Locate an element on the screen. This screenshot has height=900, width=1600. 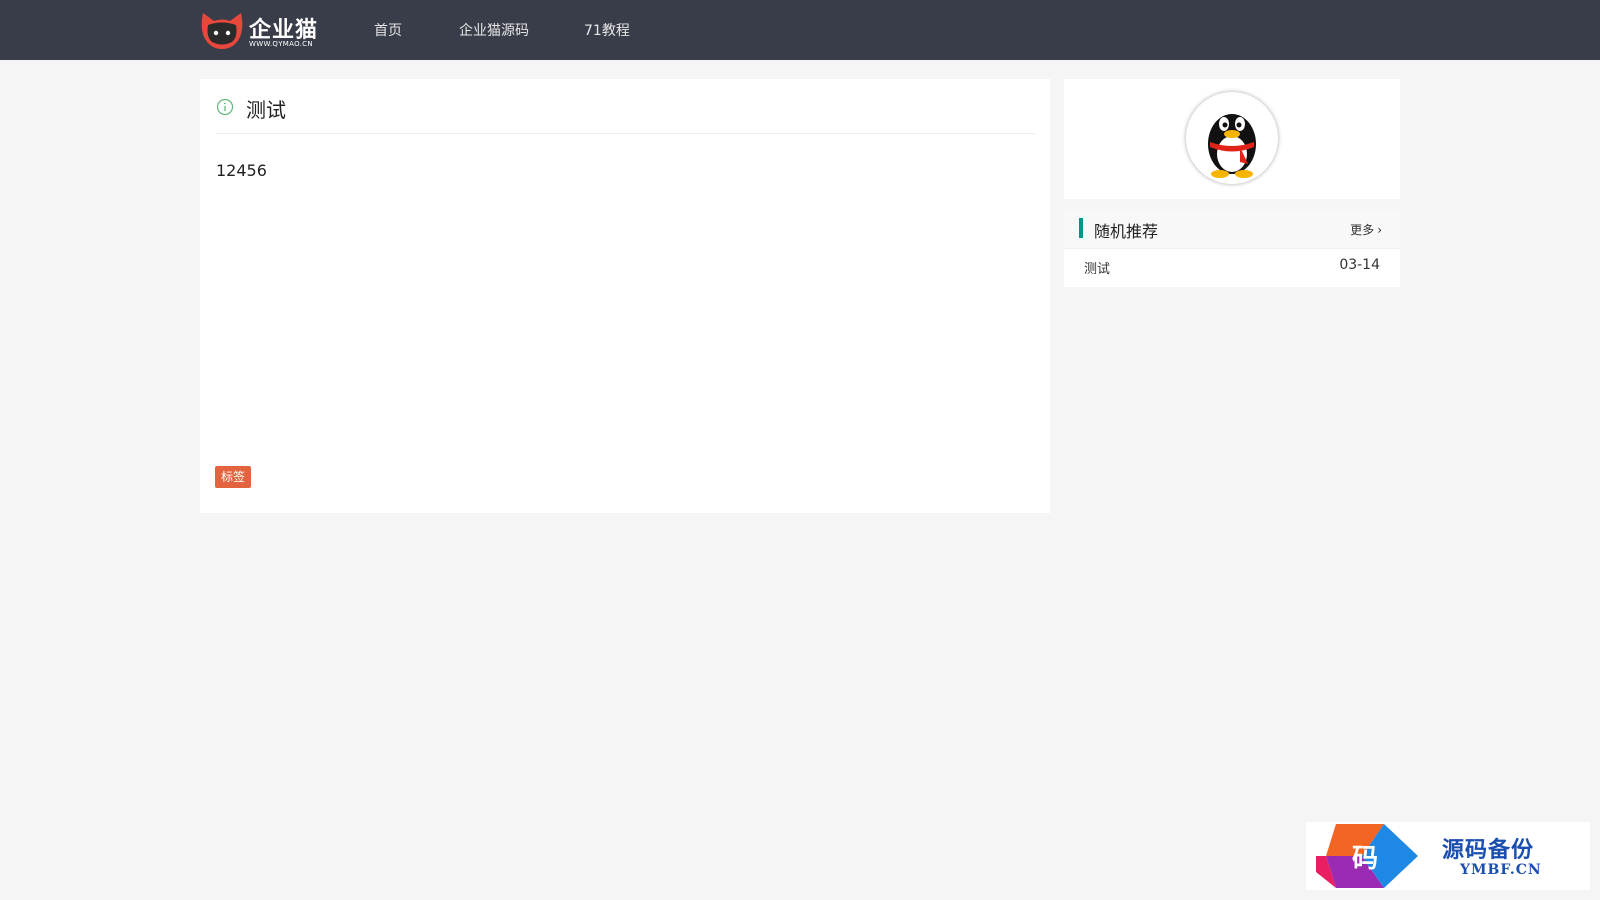
watermark-logo: 码 源码备份 YMBF.CN is located at coordinates (1448, 856).